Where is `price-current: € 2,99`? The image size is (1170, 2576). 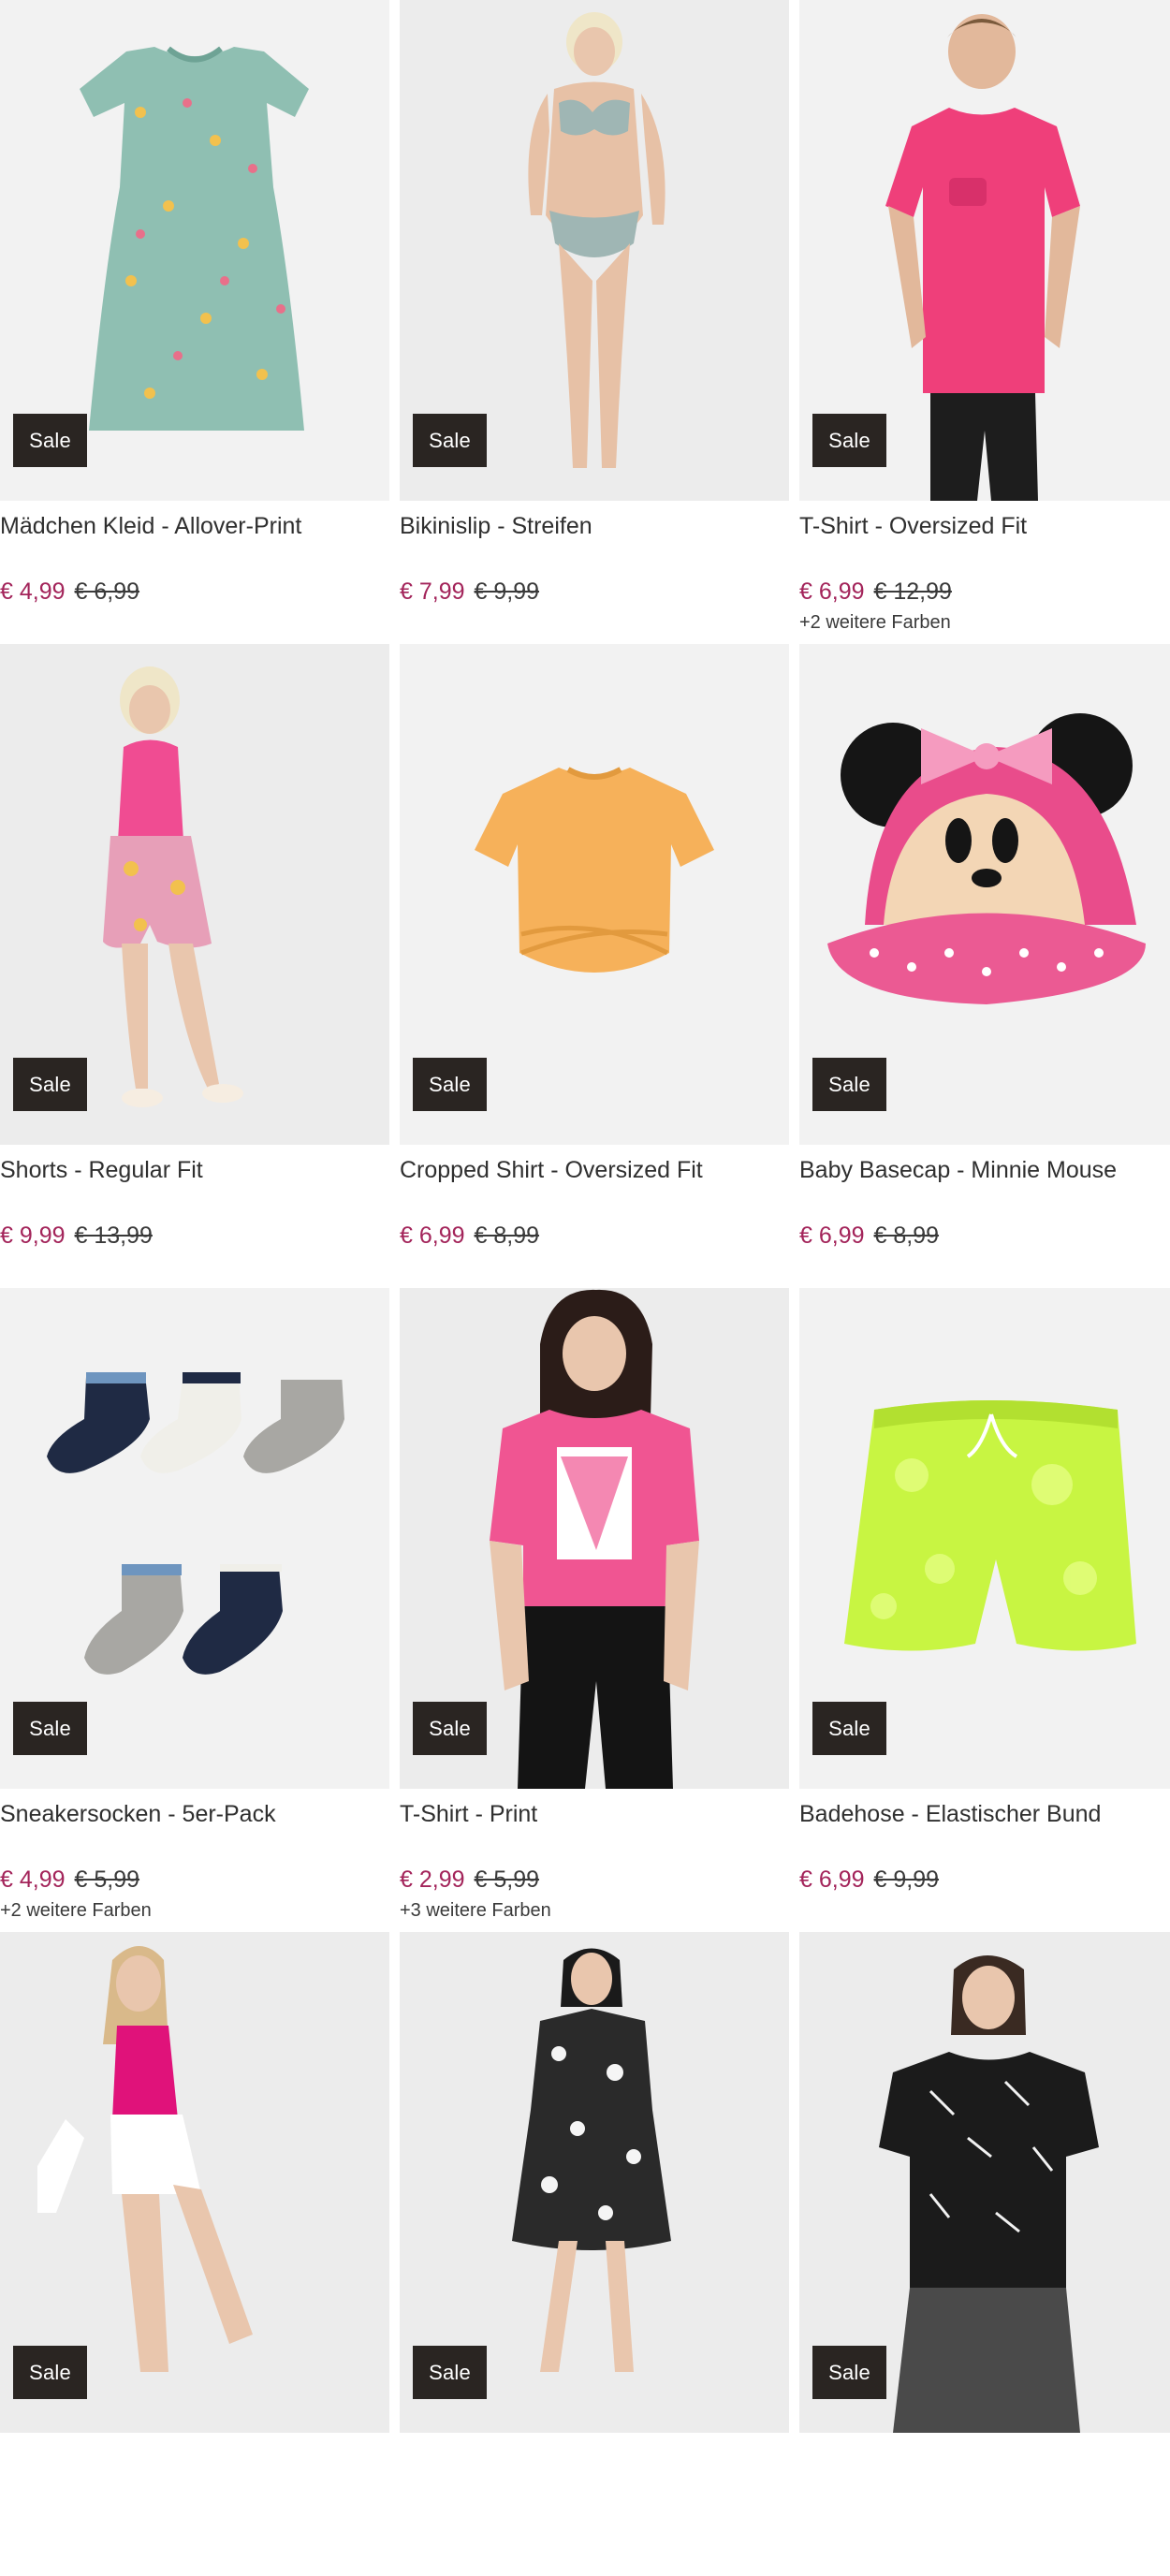 price-current: € 2,99 is located at coordinates (432, 1879).